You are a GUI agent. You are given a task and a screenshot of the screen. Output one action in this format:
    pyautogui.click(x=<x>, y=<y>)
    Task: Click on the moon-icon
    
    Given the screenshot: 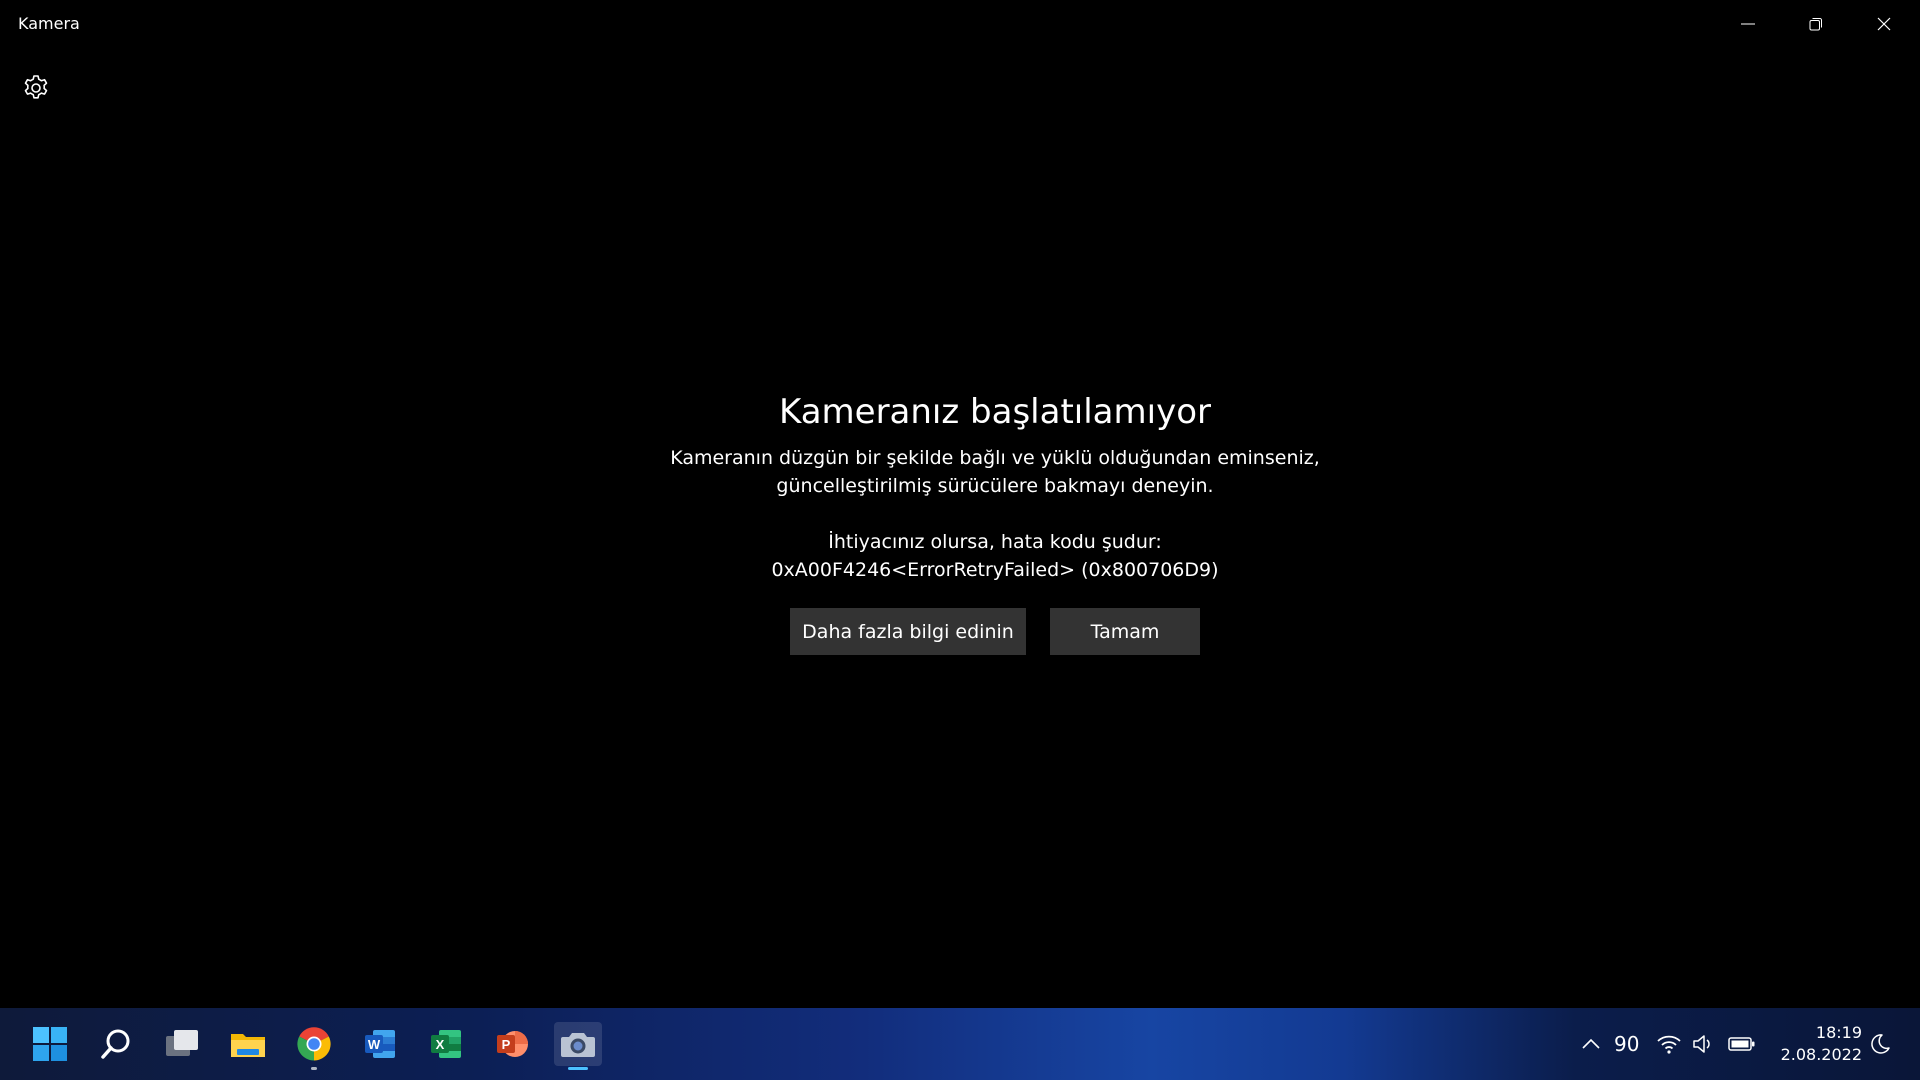 What is the action you would take?
    pyautogui.click(x=1880, y=1044)
    